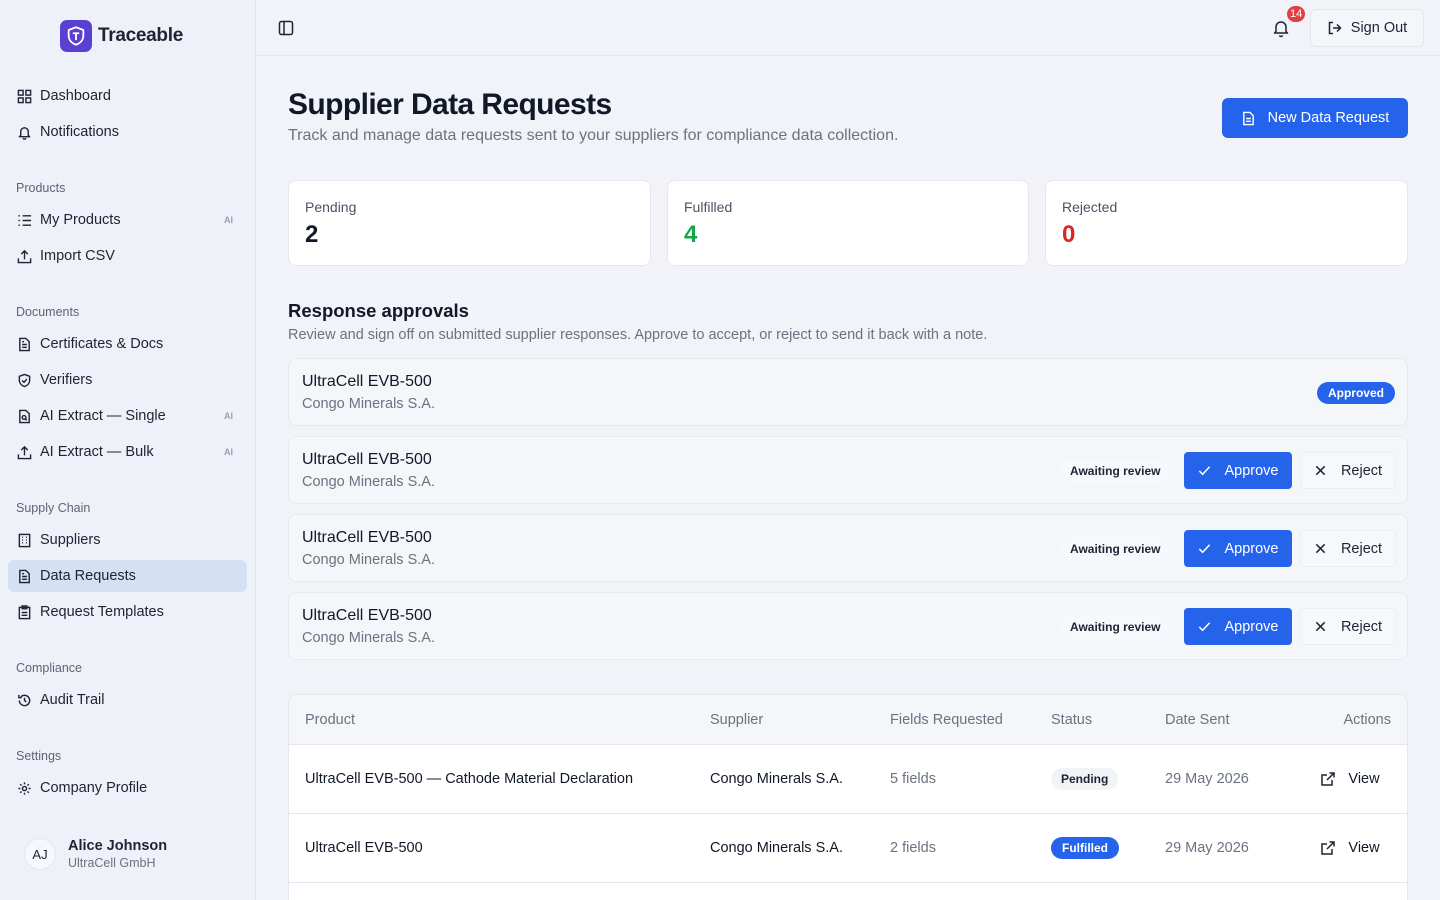 The image size is (1440, 900). I want to click on user-profile: AJ Alice Johnson UltraCell GmbH, so click(95, 854).